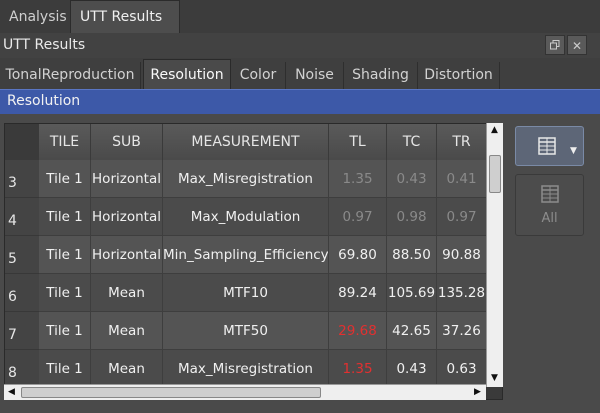  Describe the element at coordinates (358, 293) in the screenshot. I see `table-cell-tl: 89.24` at that location.